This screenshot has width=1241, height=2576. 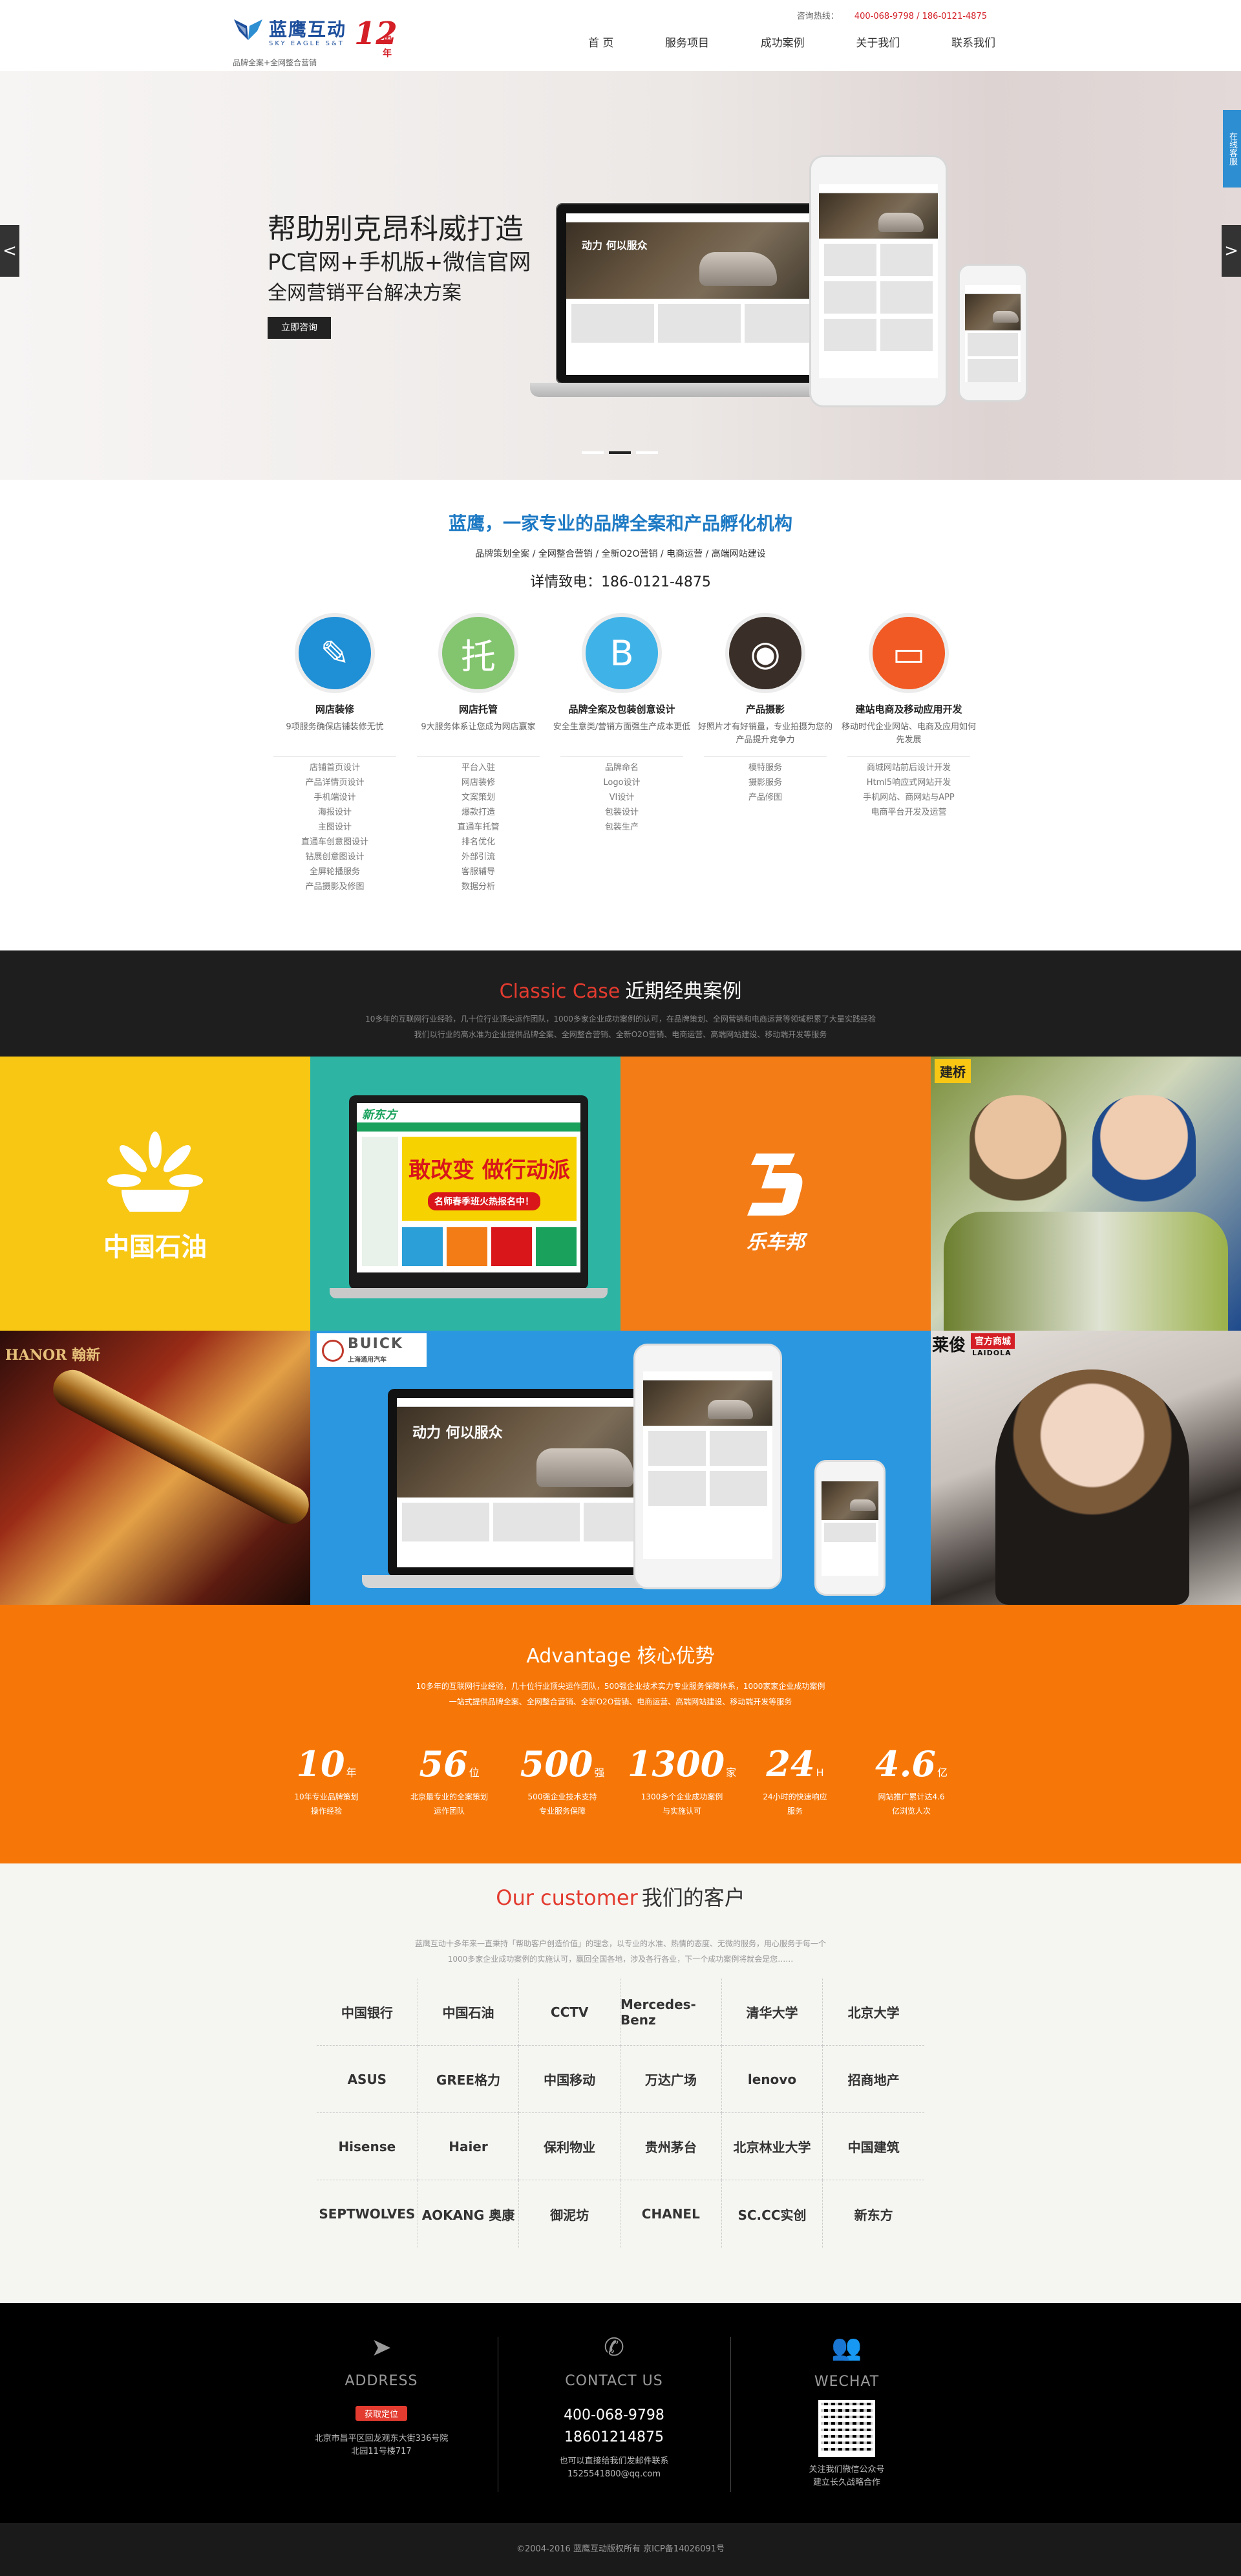 I want to click on service-item: 网店装修, so click(x=478, y=782).